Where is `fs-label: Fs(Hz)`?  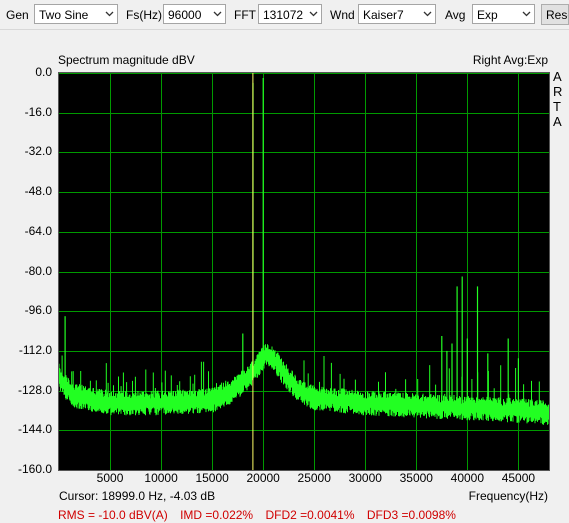 fs-label: Fs(Hz) is located at coordinates (144, 15).